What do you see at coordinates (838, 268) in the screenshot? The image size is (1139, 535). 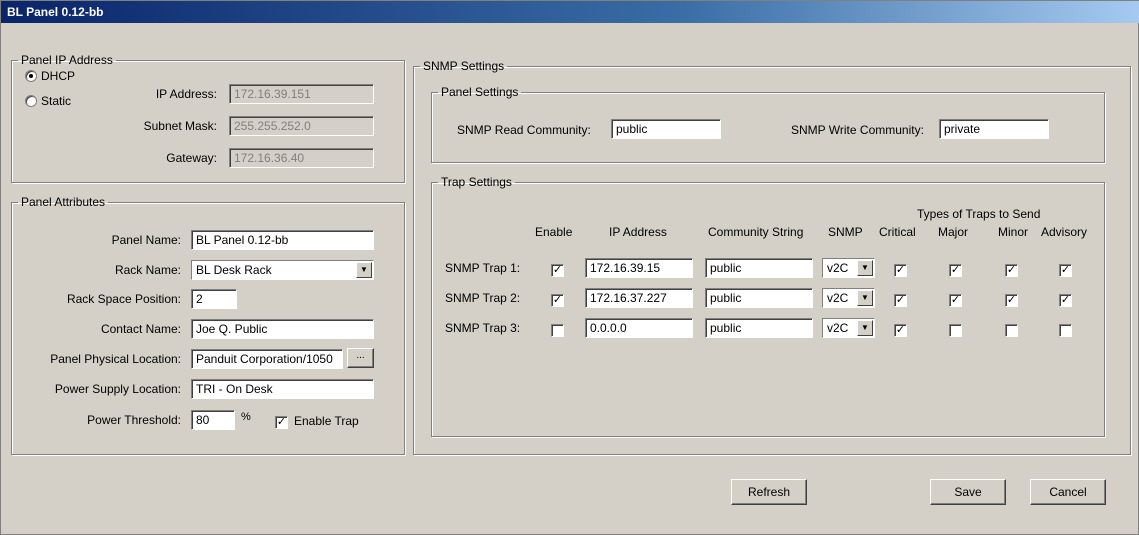 I see `trap-1-snmp-version-value: v2C` at bounding box center [838, 268].